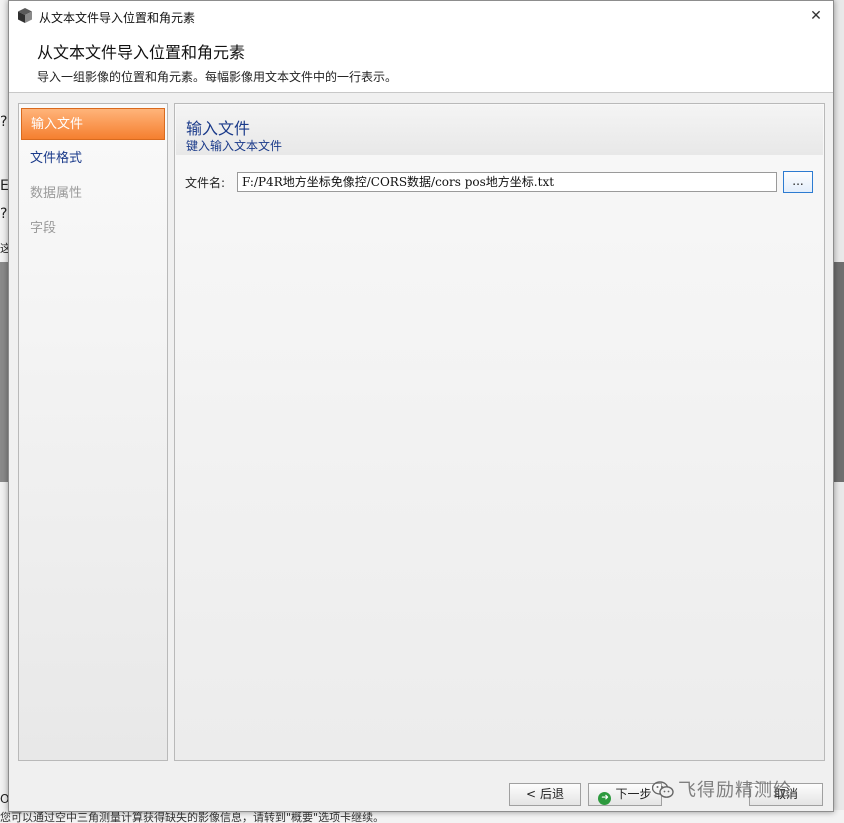  Describe the element at coordinates (141, 52) in the screenshot. I see `header-title: 从文本文件导入位置和角元素` at that location.